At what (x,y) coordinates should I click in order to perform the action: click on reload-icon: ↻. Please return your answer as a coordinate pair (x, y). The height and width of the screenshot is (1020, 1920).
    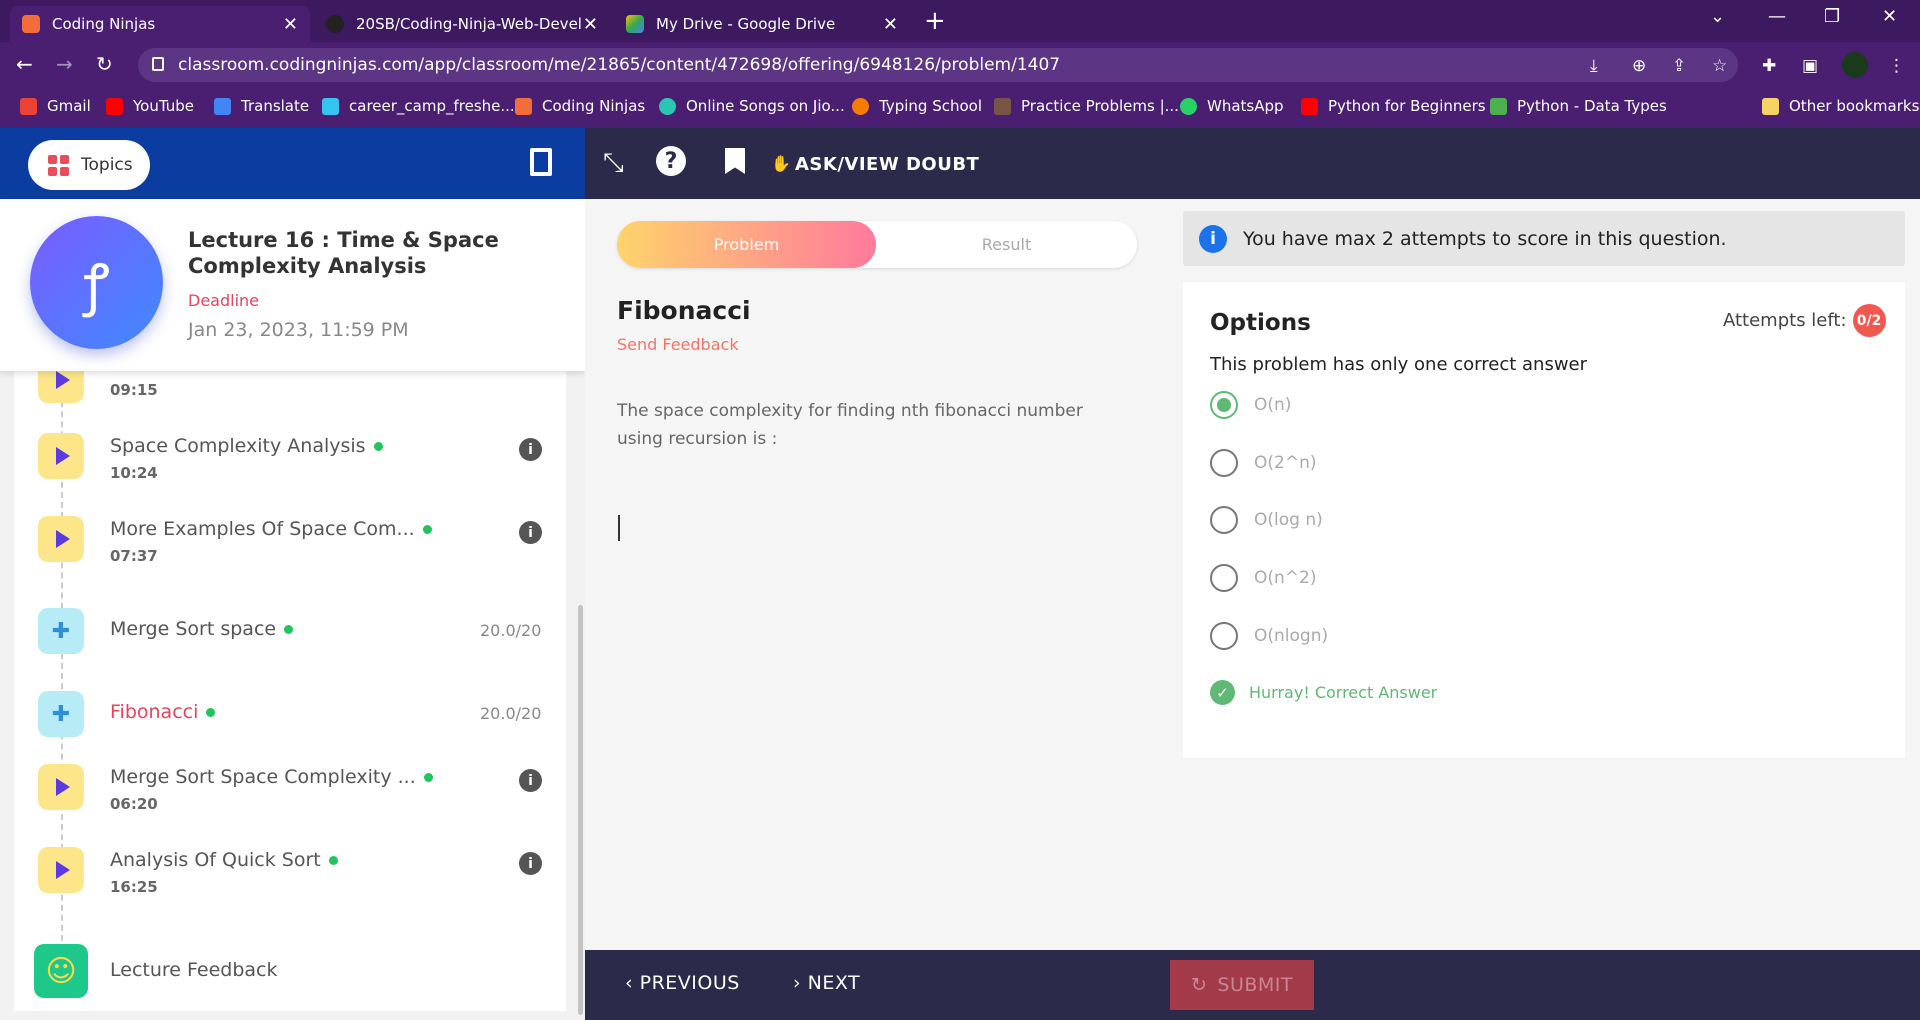
    Looking at the image, I should click on (104, 64).